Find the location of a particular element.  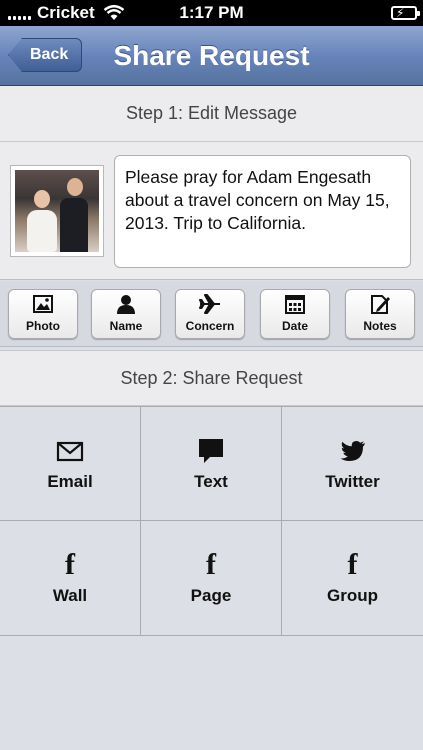

share-email-button: Email is located at coordinates (70, 463).